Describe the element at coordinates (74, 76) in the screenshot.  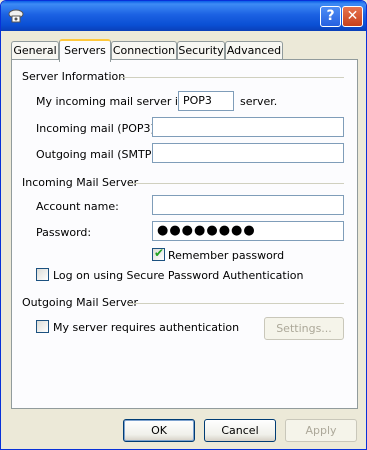
I see `server-information-group-label: Server Information` at that location.